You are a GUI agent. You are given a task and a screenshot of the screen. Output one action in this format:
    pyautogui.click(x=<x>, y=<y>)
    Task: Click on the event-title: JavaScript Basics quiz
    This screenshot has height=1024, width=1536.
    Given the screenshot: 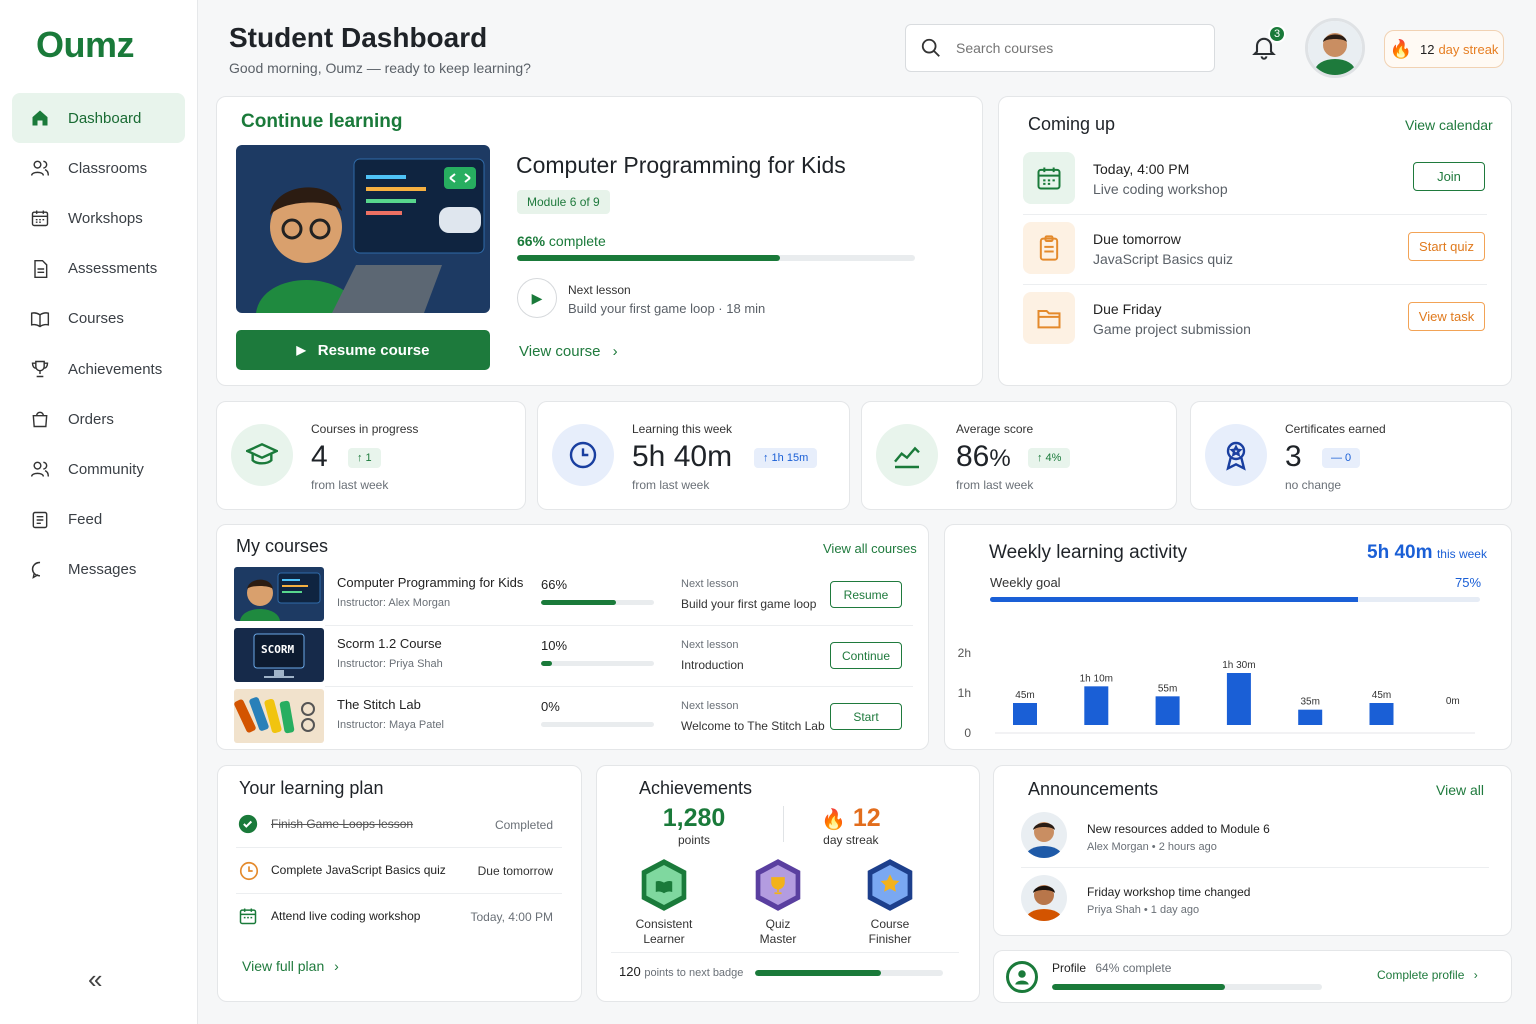 What is the action you would take?
    pyautogui.click(x=1163, y=259)
    